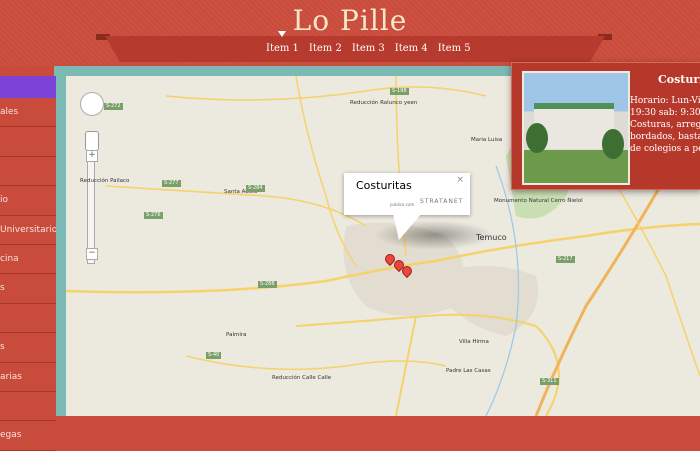 The image size is (700, 451). What do you see at coordinates (171, 183) in the screenshot?
I see `road-badge: S-277` at bounding box center [171, 183].